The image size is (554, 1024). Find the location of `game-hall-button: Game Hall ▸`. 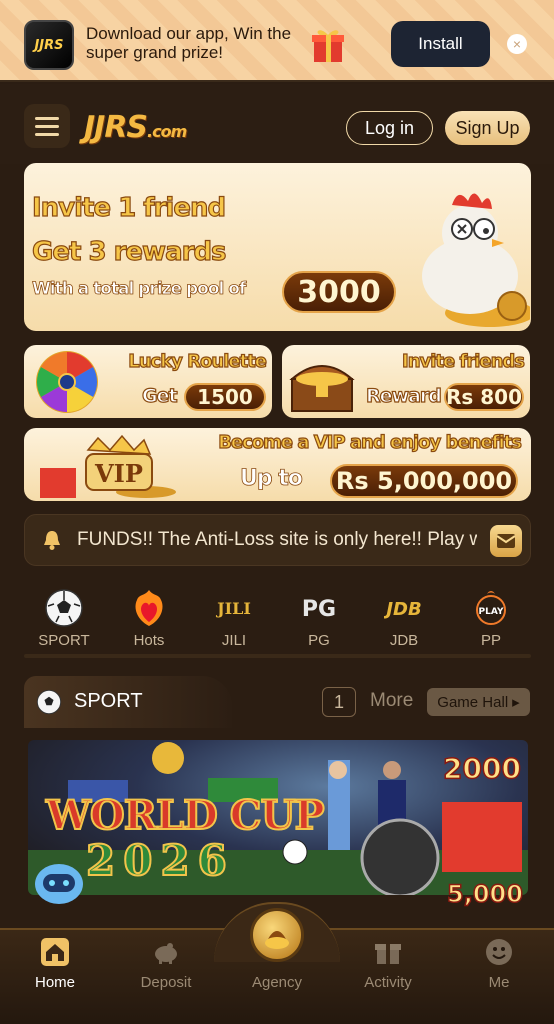

game-hall-button: Game Hall ▸ is located at coordinates (478, 702).